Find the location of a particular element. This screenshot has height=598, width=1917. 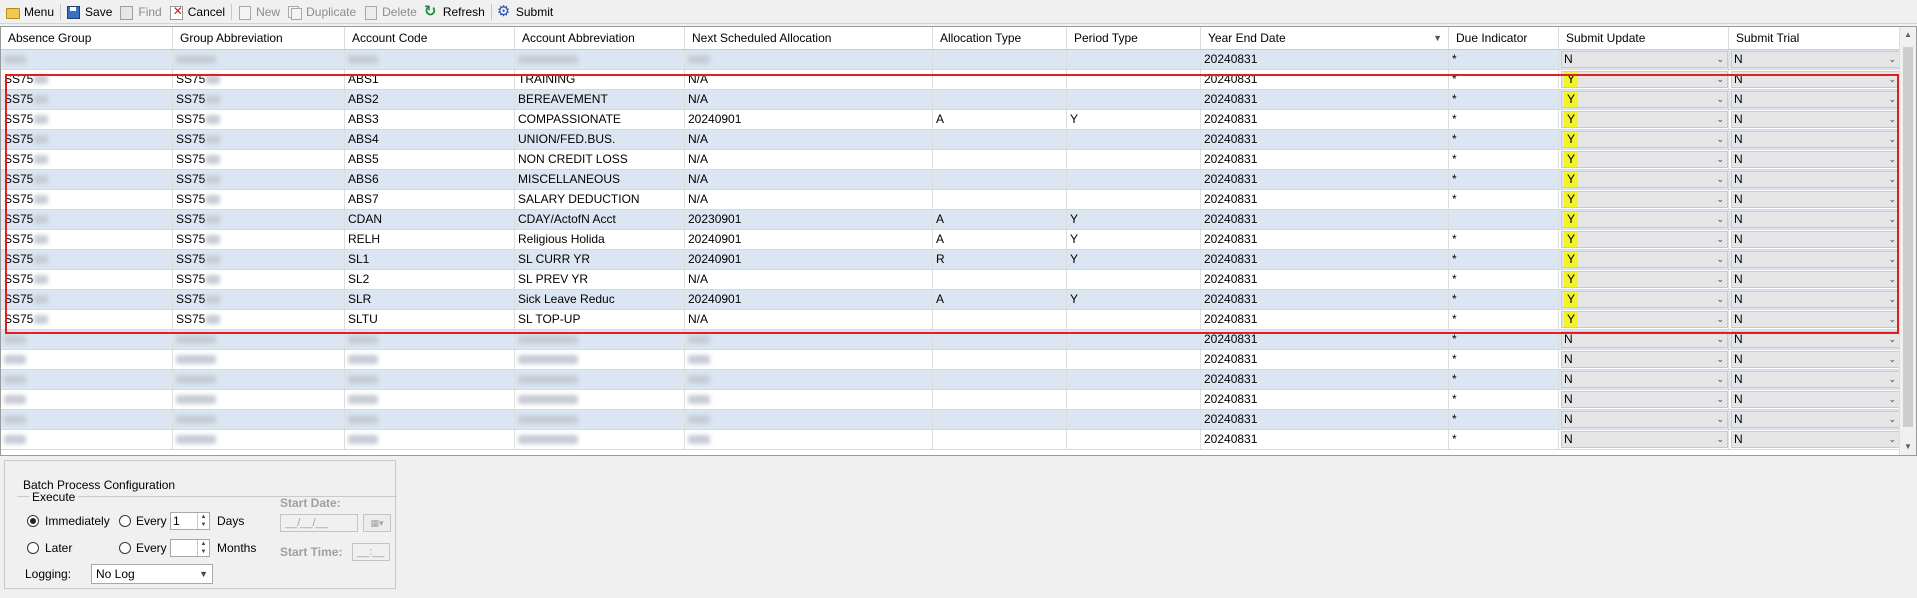

menu-button: Menu is located at coordinates (30, 12).